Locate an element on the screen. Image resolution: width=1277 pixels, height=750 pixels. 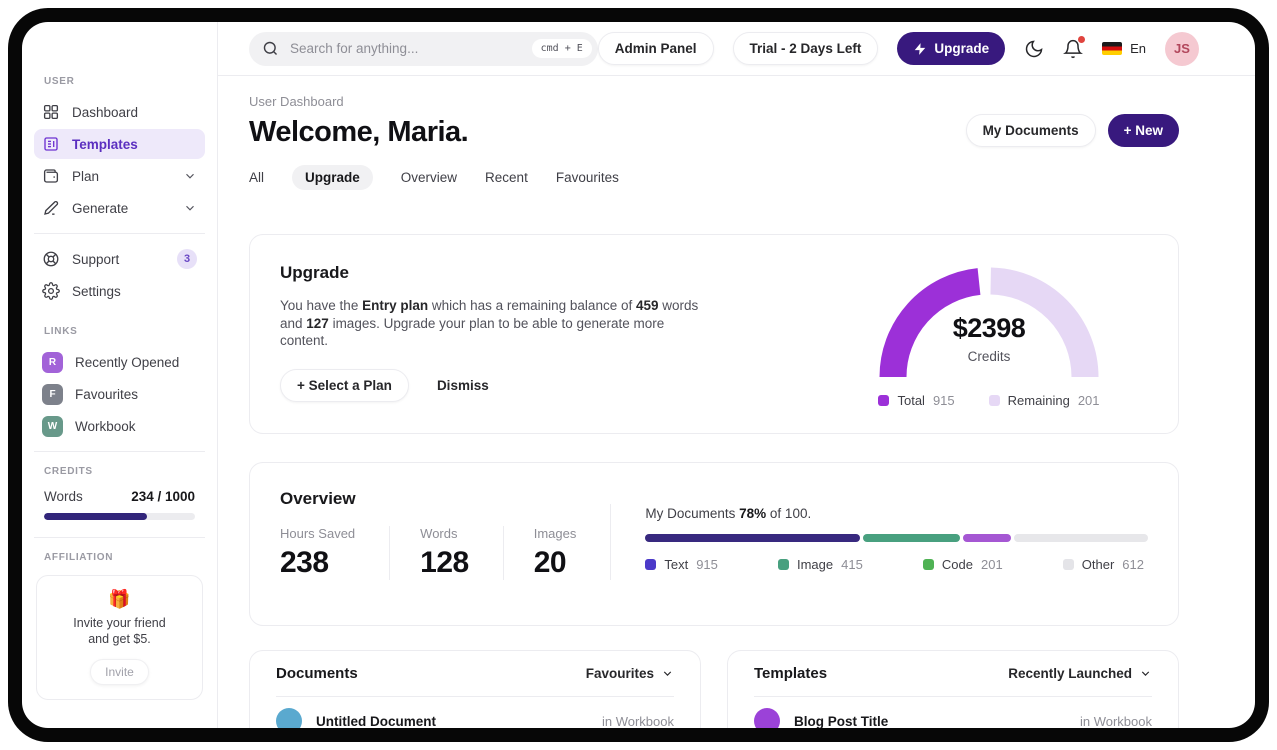
caption-text: My Documents is located at coordinates (692, 513).